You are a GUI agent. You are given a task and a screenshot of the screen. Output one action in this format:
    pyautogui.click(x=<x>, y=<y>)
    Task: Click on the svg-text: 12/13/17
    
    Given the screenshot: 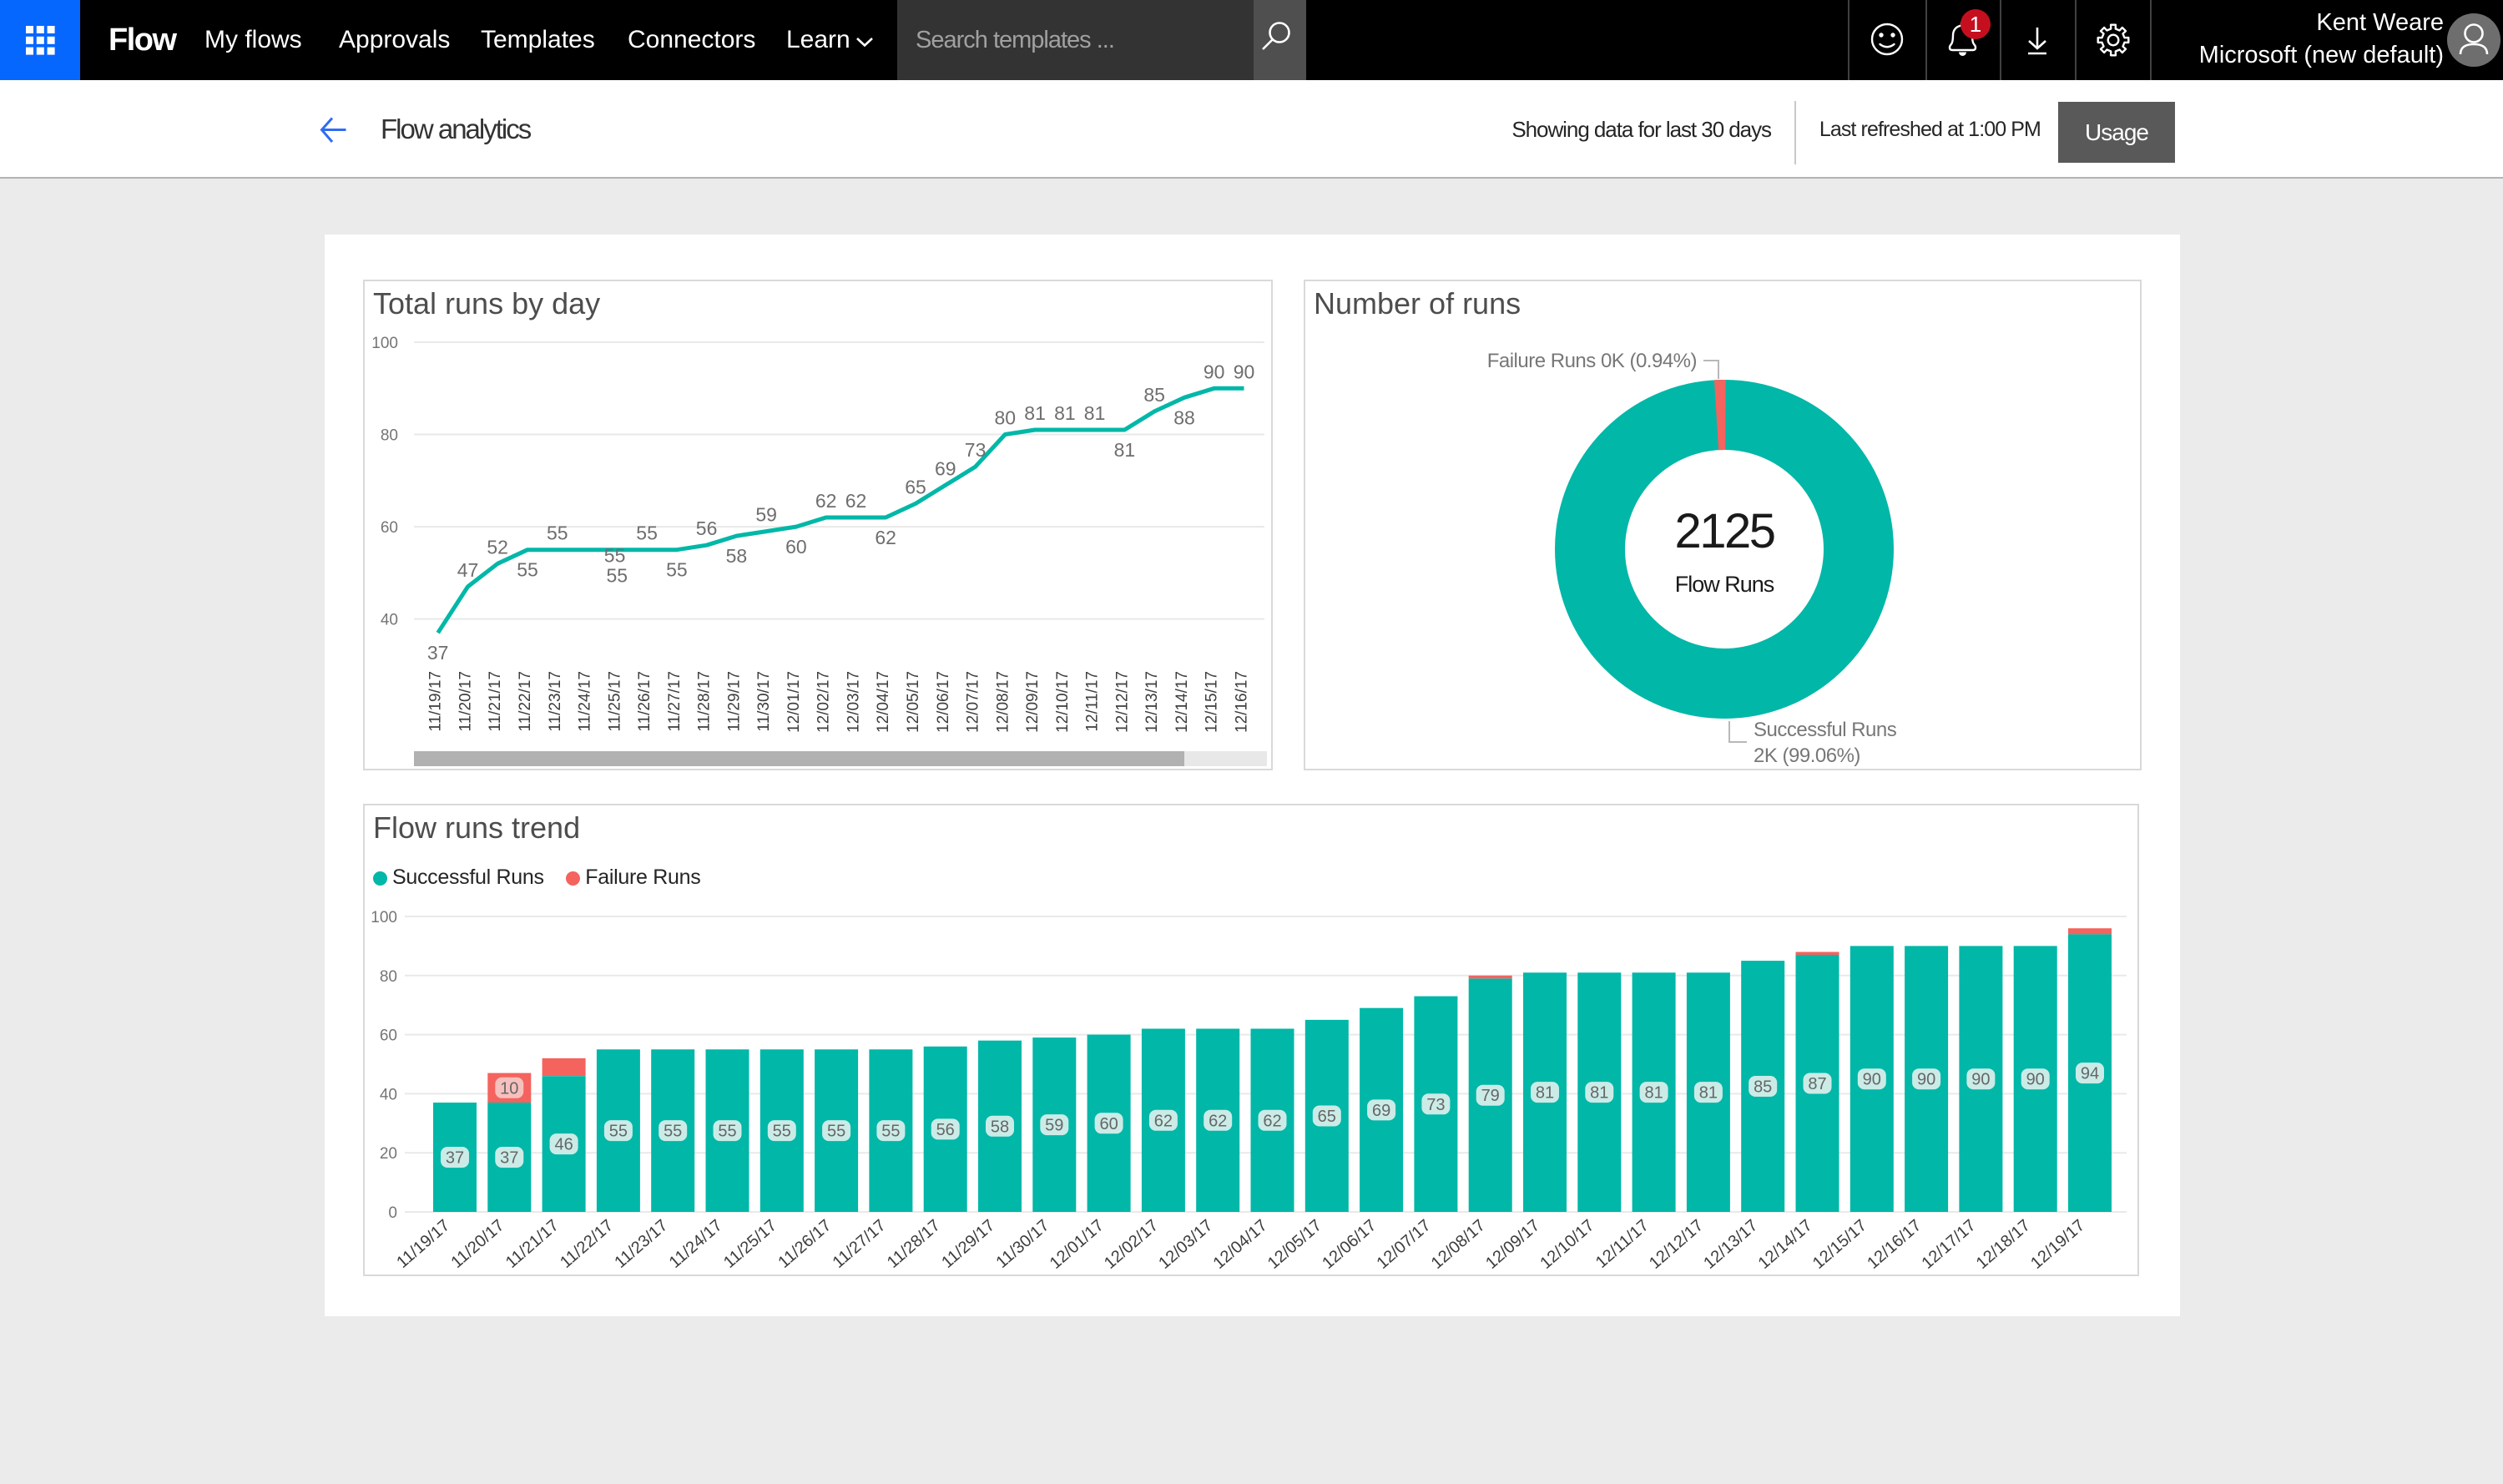 What is the action you would take?
    pyautogui.click(x=1152, y=702)
    